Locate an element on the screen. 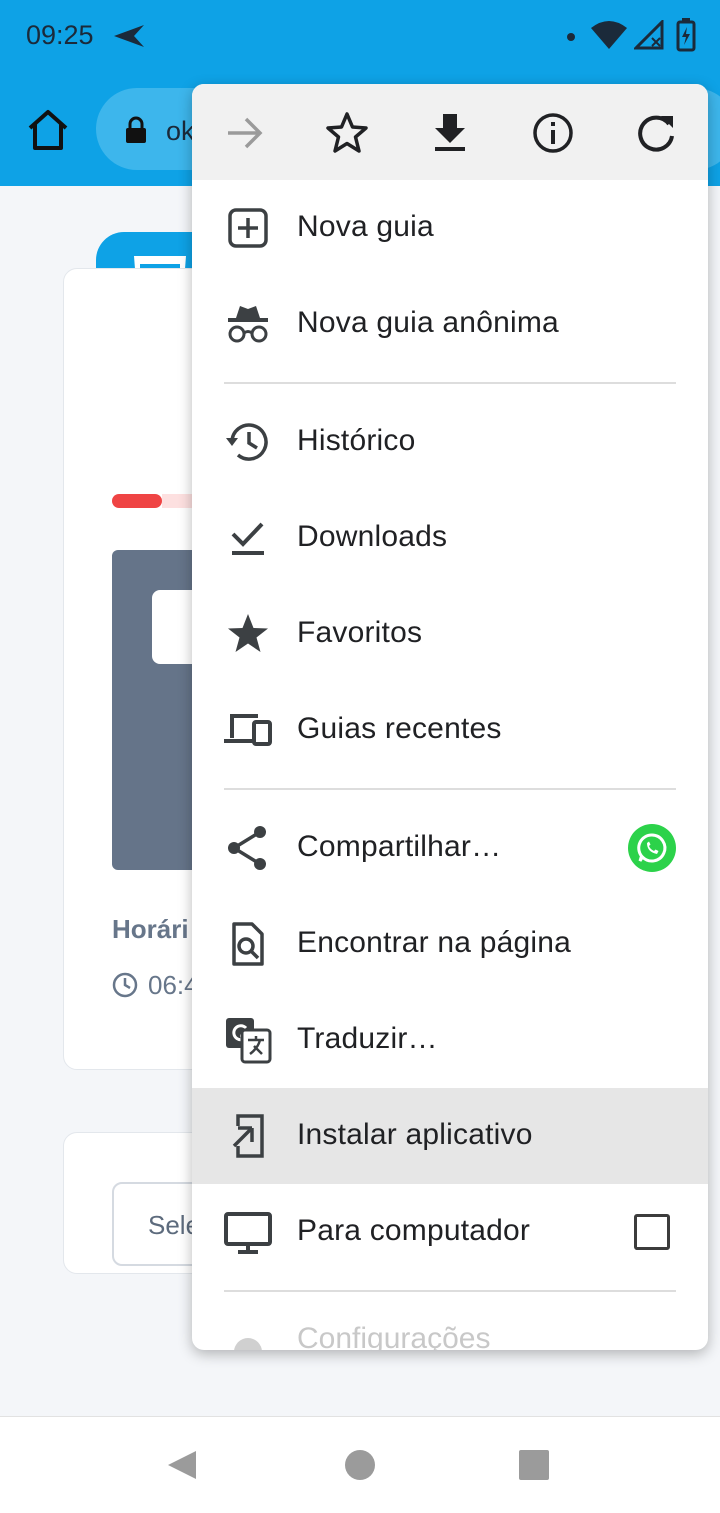 This screenshot has height=1513, width=720. recents-icon is located at coordinates (534, 1465).